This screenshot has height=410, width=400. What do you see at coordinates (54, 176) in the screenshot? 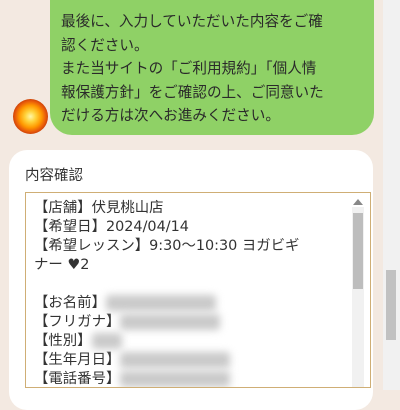
I see `card-label: 内容確認` at bounding box center [54, 176].